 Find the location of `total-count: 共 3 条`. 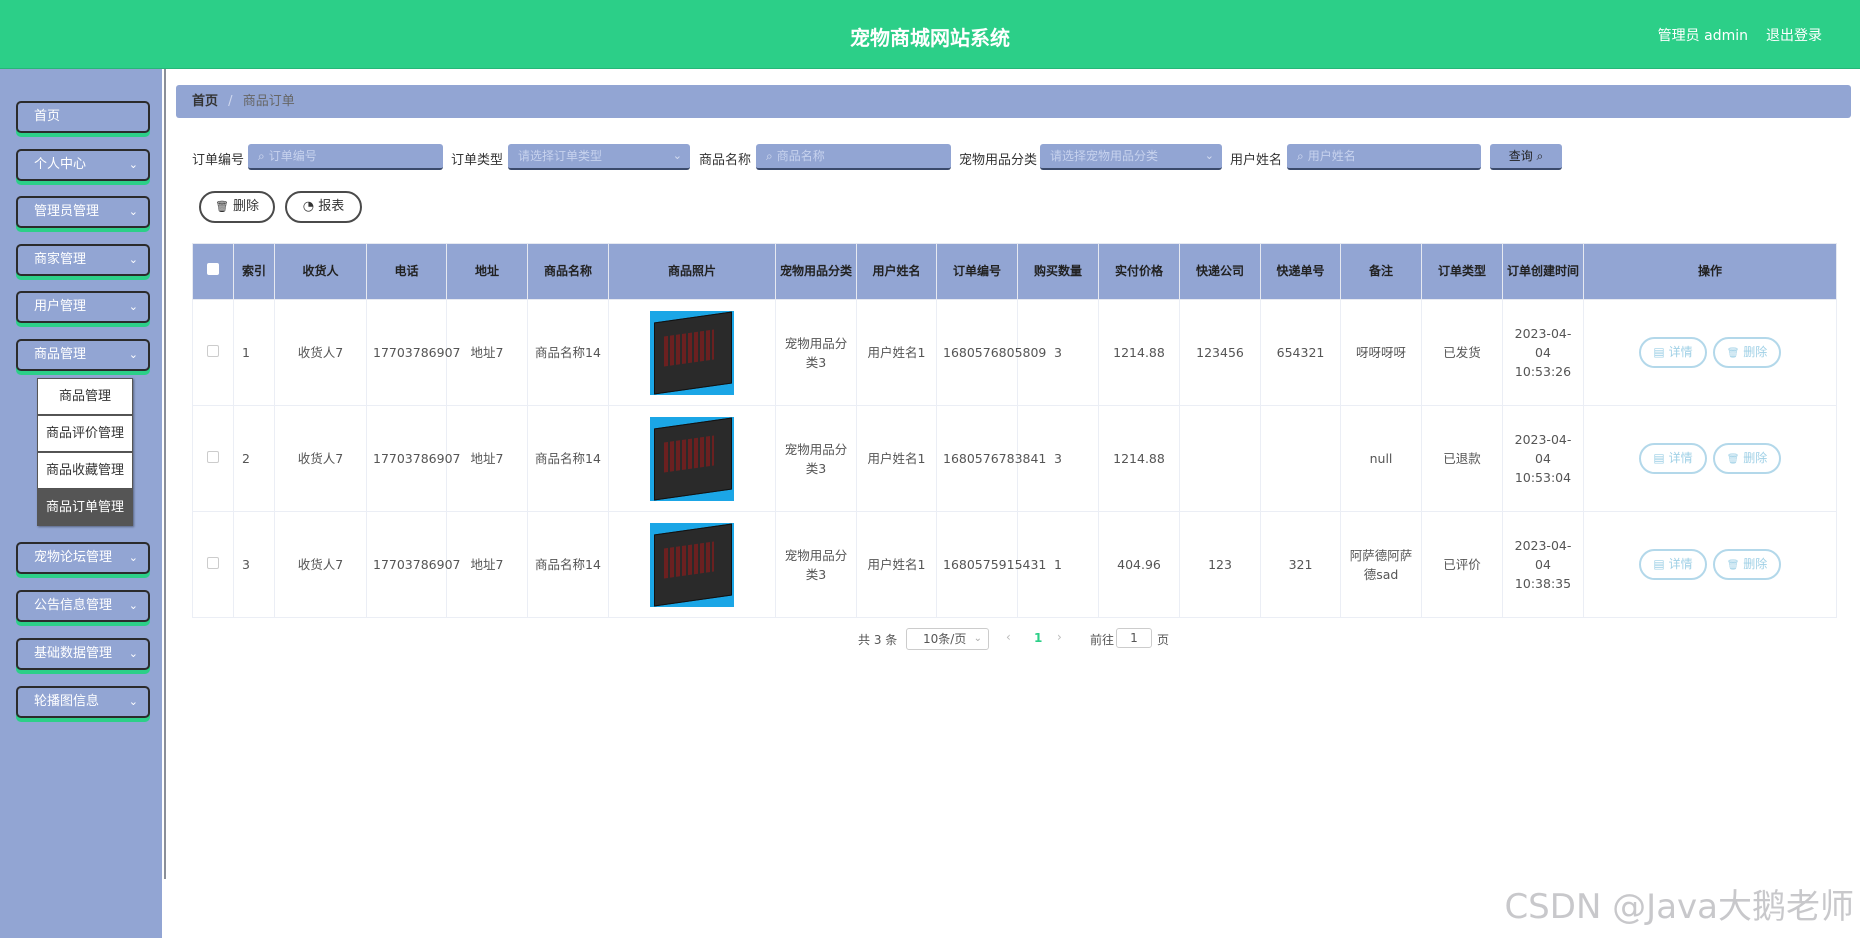

total-count: 共 3 条 is located at coordinates (878, 640).